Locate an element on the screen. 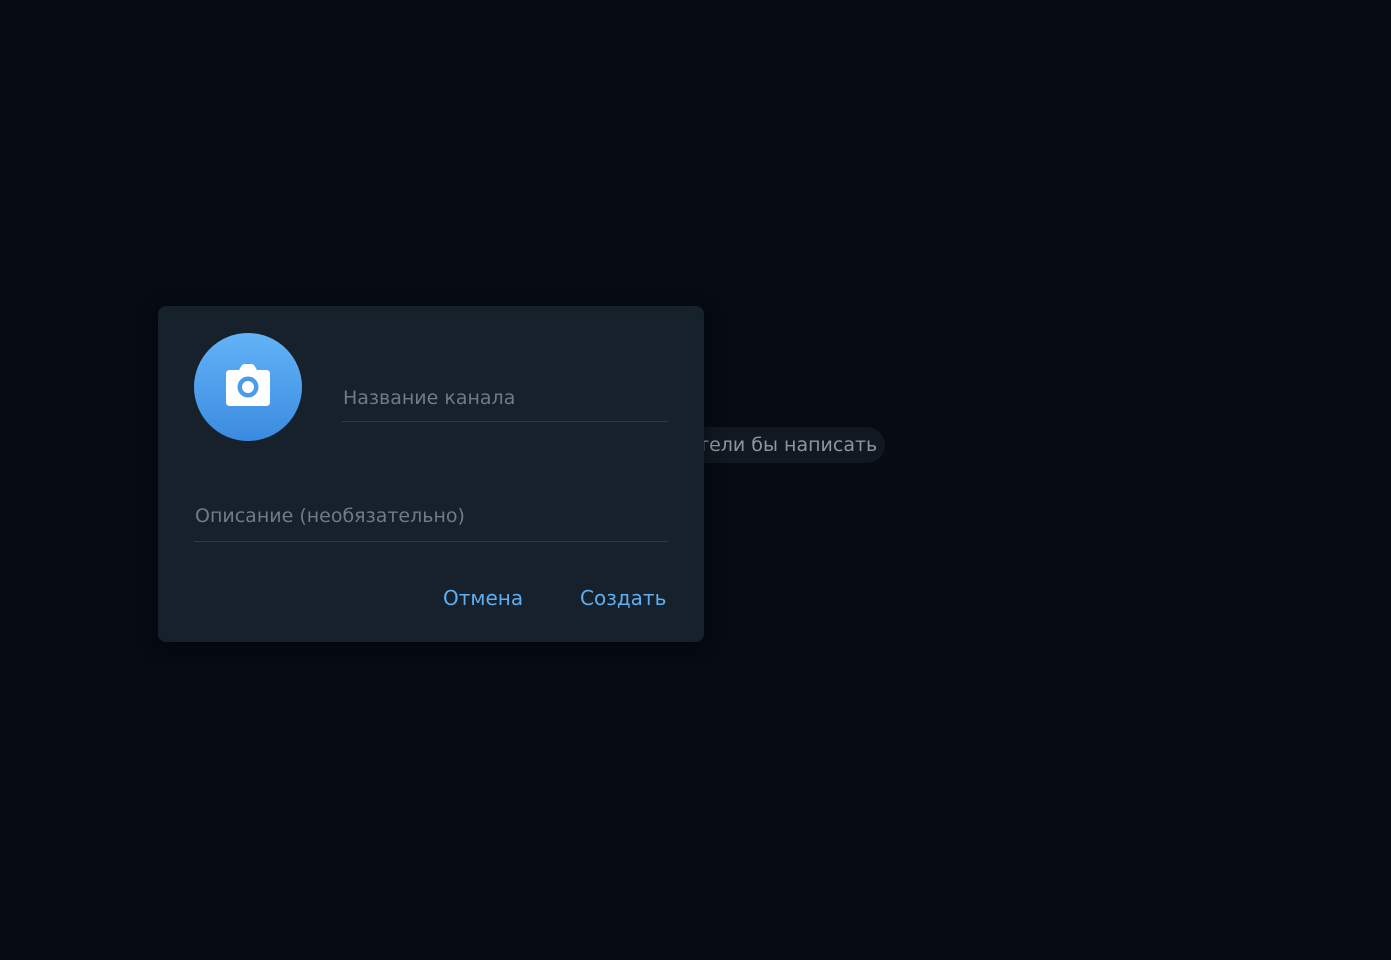 This screenshot has height=960, width=1391. channel-name-input is located at coordinates (505, 402).